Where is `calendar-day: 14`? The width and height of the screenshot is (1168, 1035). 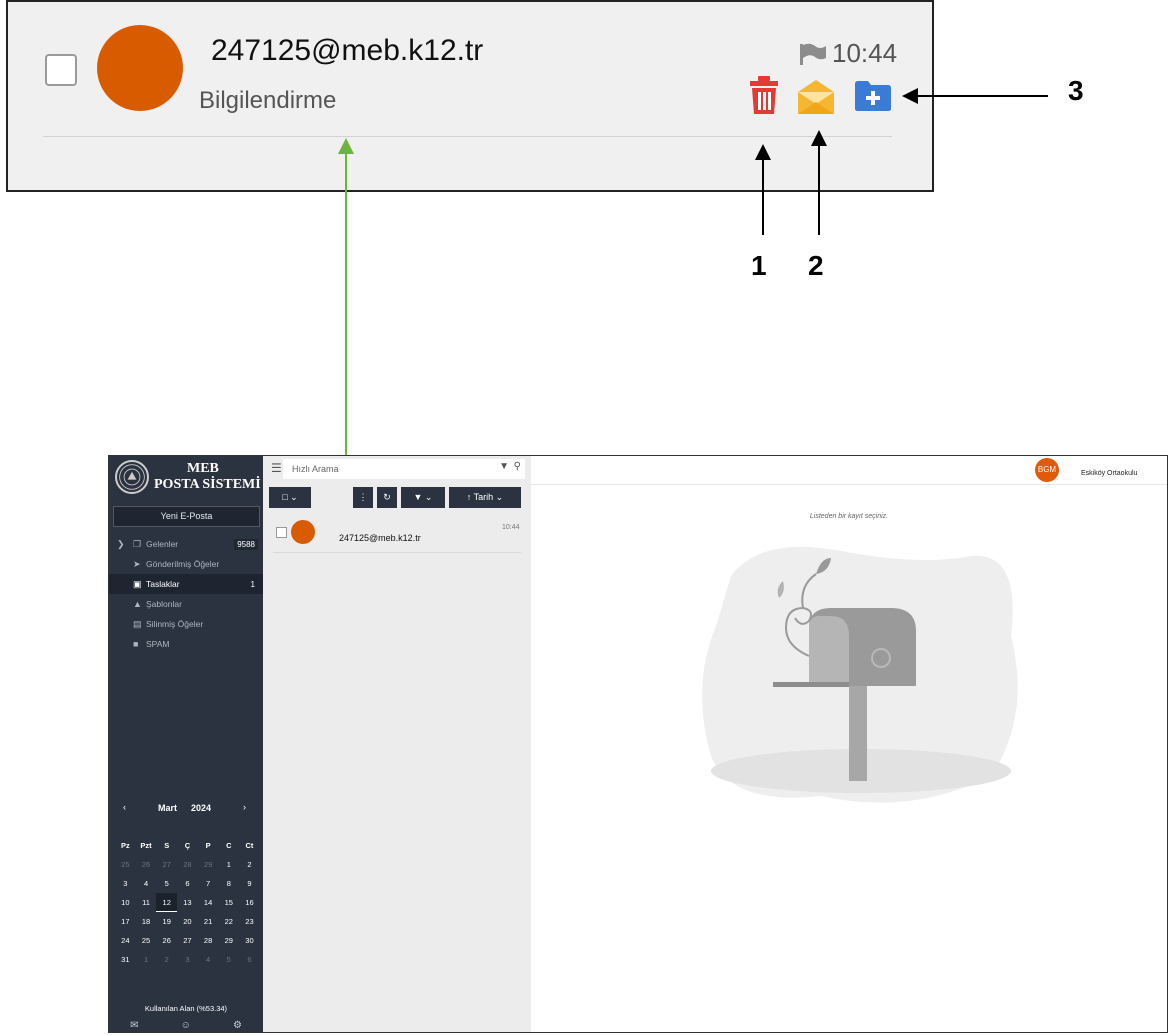
calendar-day: 14 is located at coordinates (208, 902).